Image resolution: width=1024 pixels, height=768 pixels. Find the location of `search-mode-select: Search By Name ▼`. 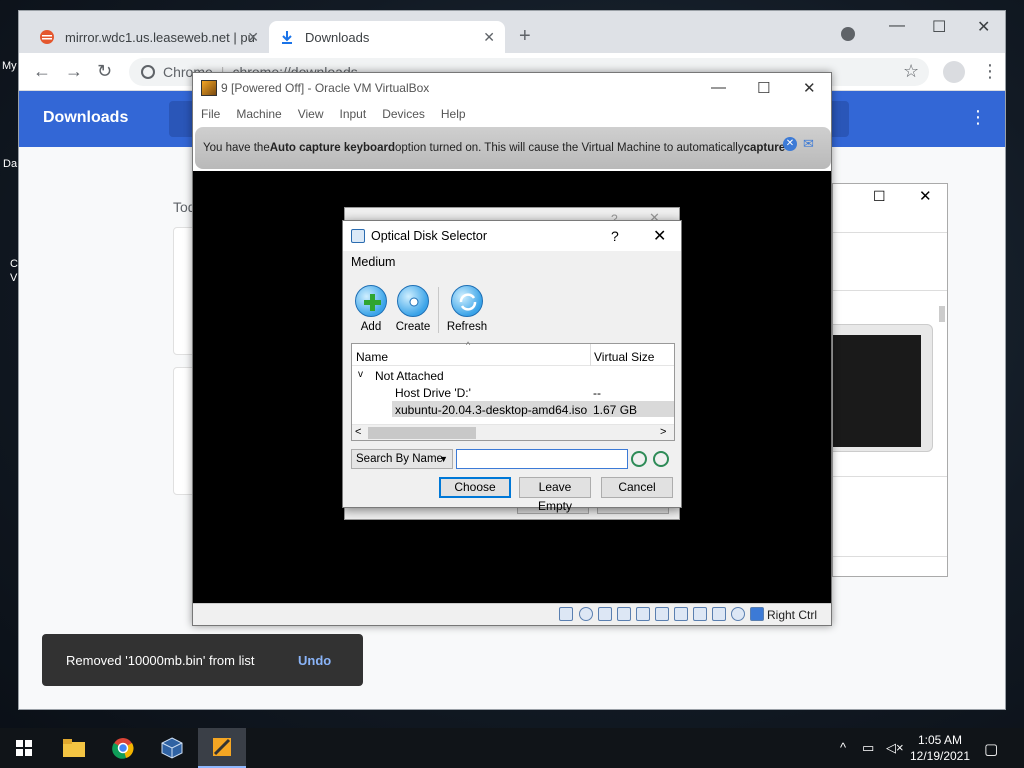

search-mode-select: Search By Name ▼ is located at coordinates (402, 459).